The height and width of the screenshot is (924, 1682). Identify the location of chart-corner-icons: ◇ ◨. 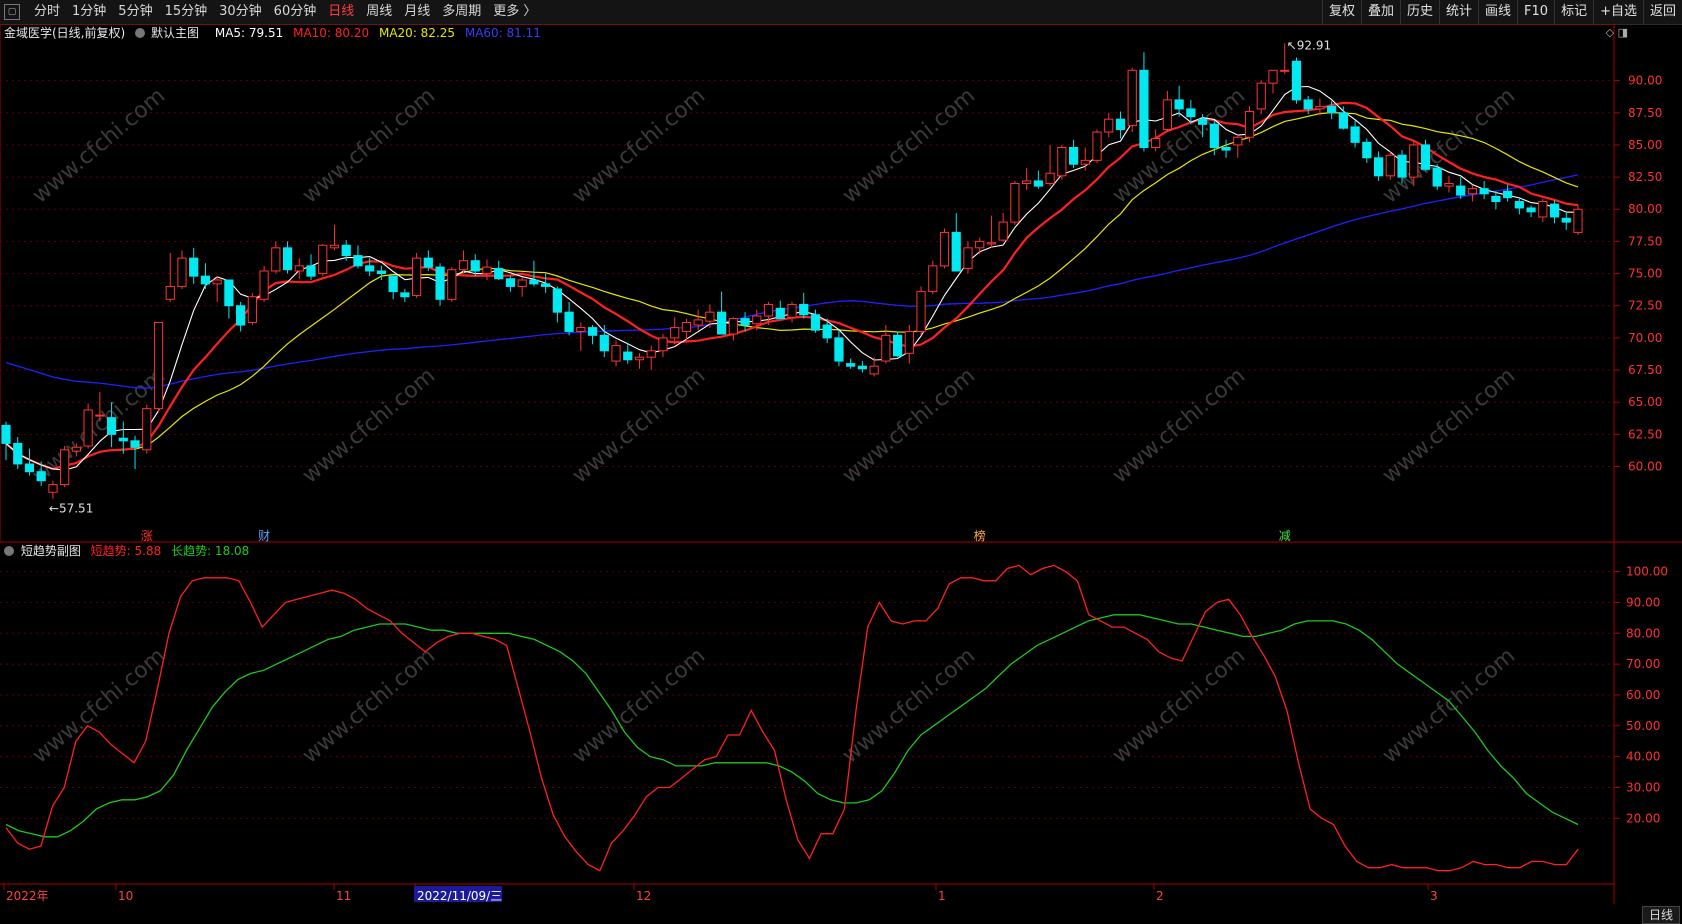
(1617, 32).